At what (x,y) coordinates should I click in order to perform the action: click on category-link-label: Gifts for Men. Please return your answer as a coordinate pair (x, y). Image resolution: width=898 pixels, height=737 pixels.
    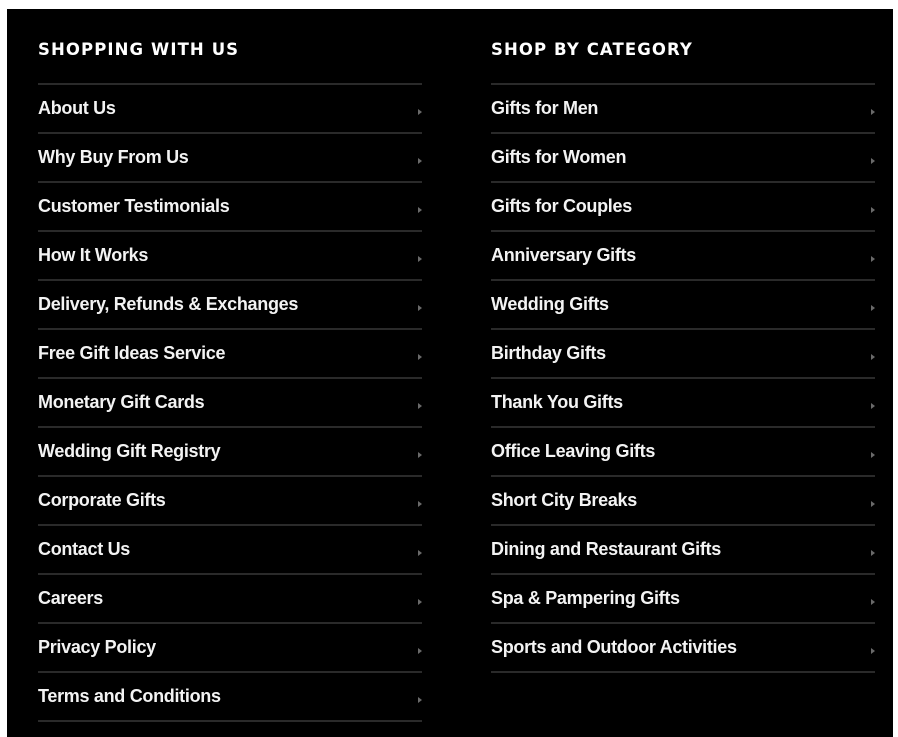
    Looking at the image, I should click on (545, 108).